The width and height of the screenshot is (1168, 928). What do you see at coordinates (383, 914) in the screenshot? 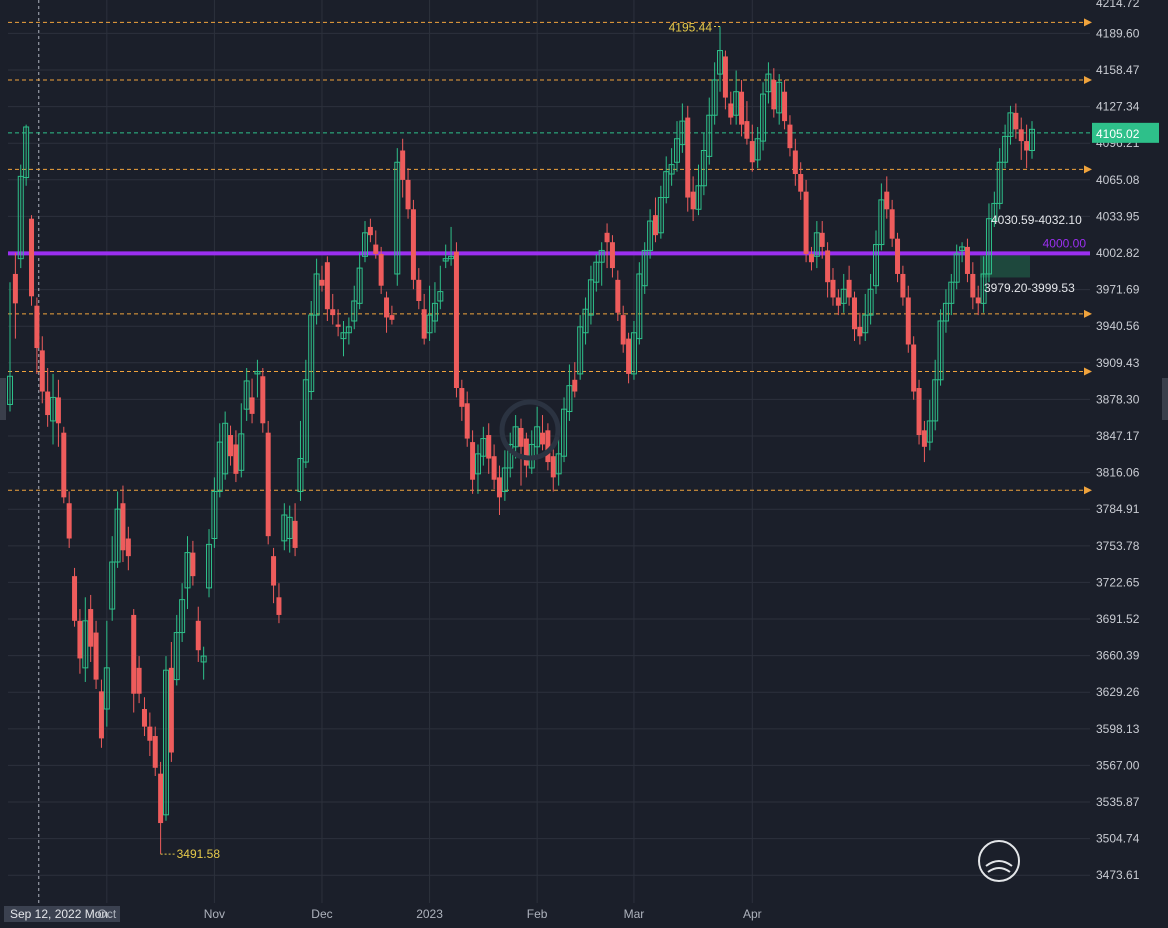
I see `x-axis: Sep 12, 2022 Mon.Oct Nov Dec 2023 Feb Mar Apr` at bounding box center [383, 914].